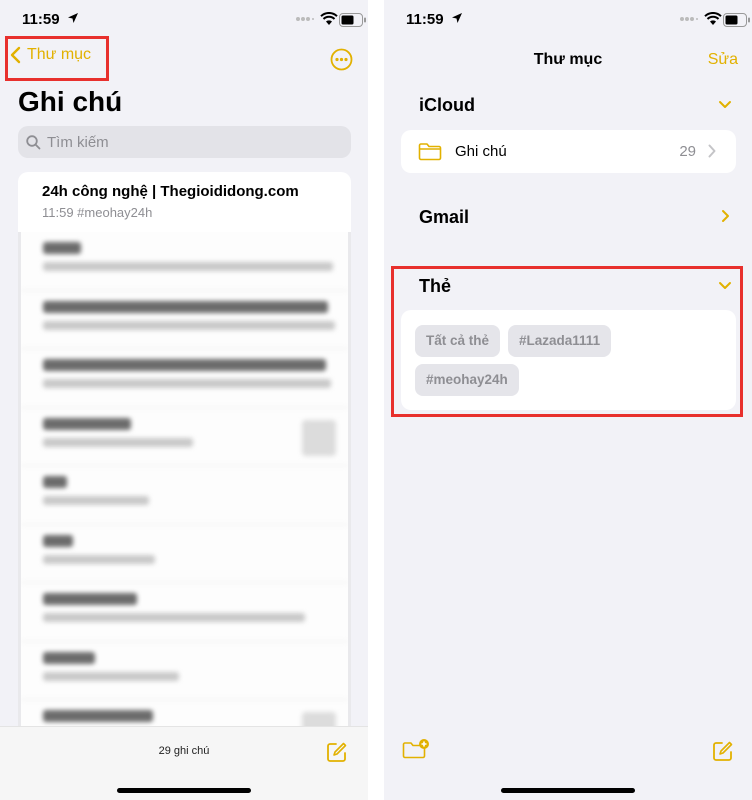 The image size is (752, 800). I want to click on page-title: Ghi chú, so click(70, 101).